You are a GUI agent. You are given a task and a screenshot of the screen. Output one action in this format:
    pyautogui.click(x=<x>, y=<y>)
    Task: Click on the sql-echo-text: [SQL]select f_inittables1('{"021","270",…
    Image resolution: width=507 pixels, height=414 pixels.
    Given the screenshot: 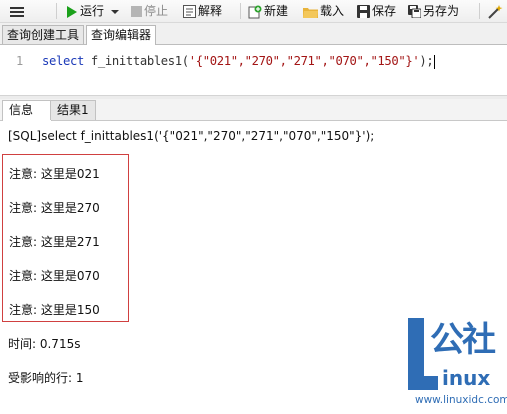 What is the action you would take?
    pyautogui.click(x=191, y=136)
    